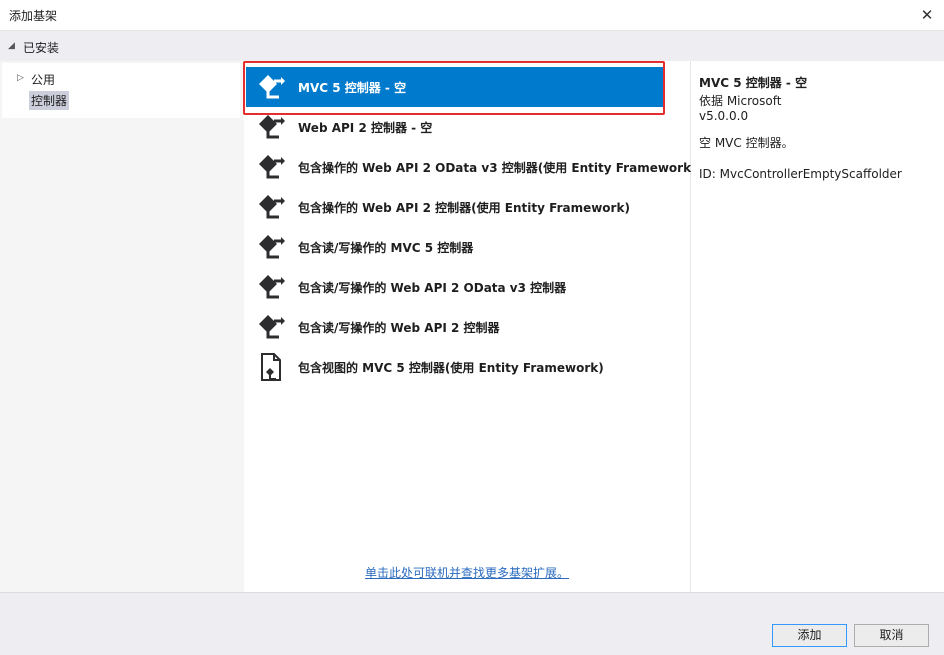 The height and width of the screenshot is (655, 944). What do you see at coordinates (455, 127) in the screenshot?
I see `template-item: Web API 2 控制器 - 空` at bounding box center [455, 127].